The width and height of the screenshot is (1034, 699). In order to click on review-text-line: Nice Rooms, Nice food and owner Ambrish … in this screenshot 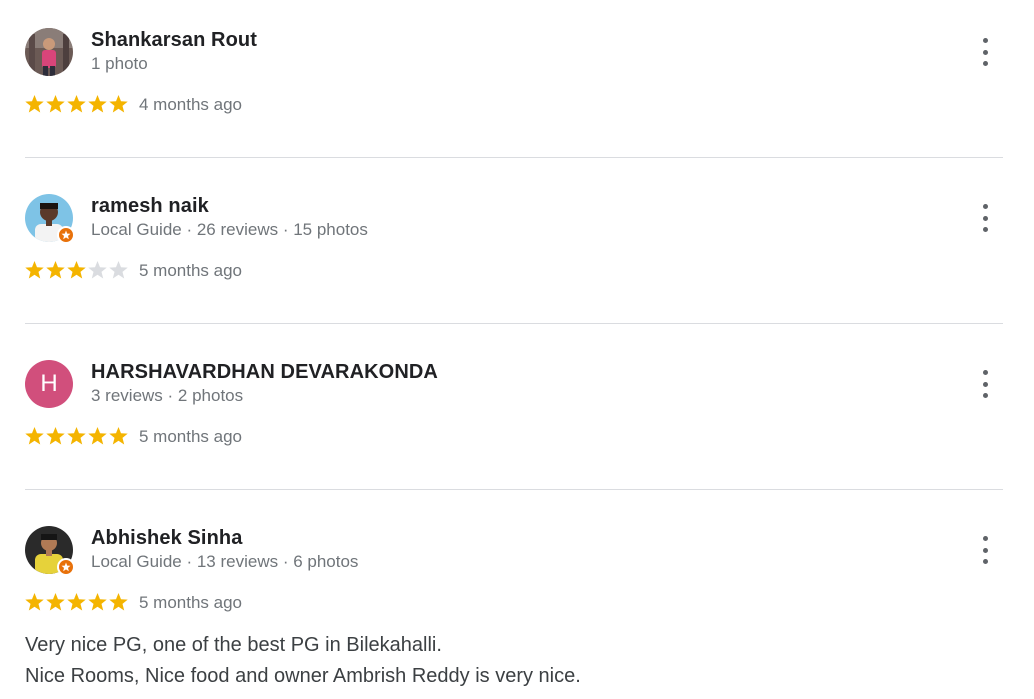, I will do `click(303, 676)`.